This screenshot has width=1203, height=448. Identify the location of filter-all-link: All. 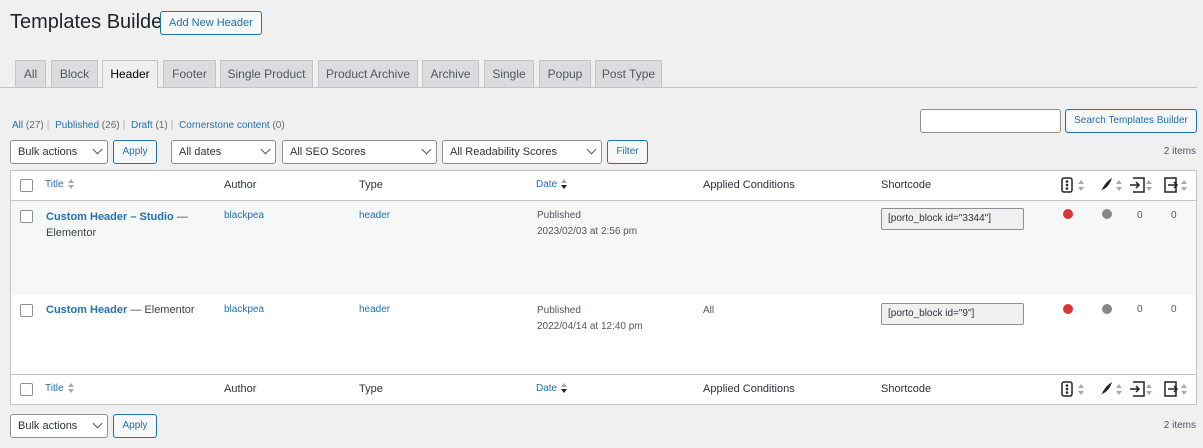
(17, 125).